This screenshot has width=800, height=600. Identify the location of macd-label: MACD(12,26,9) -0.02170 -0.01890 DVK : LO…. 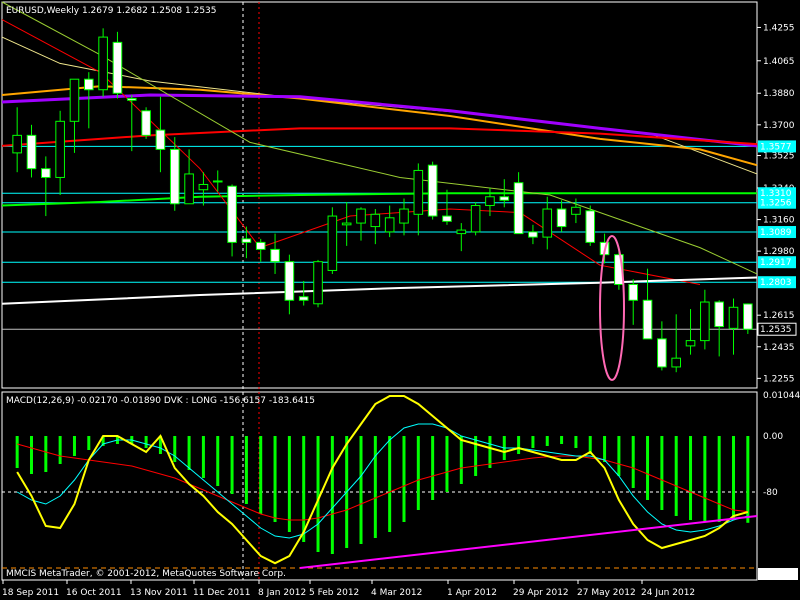
(160, 401).